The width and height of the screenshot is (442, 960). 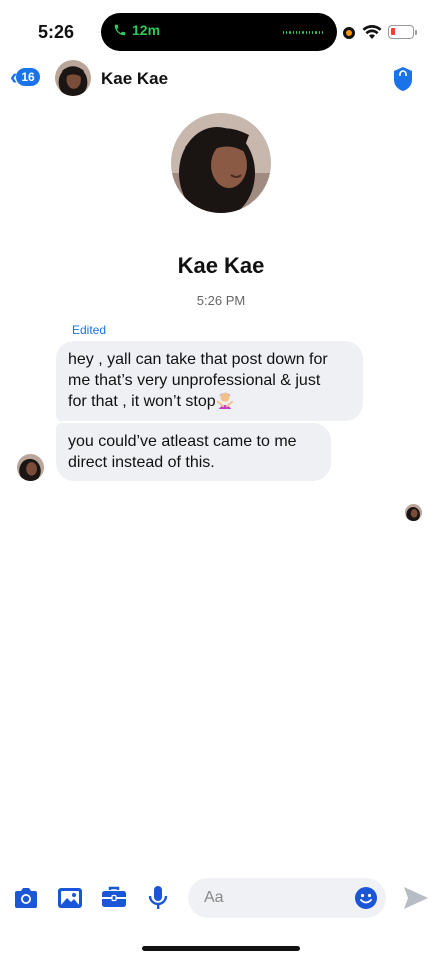 I want to click on back-button: ‹ 16, so click(x=25, y=77).